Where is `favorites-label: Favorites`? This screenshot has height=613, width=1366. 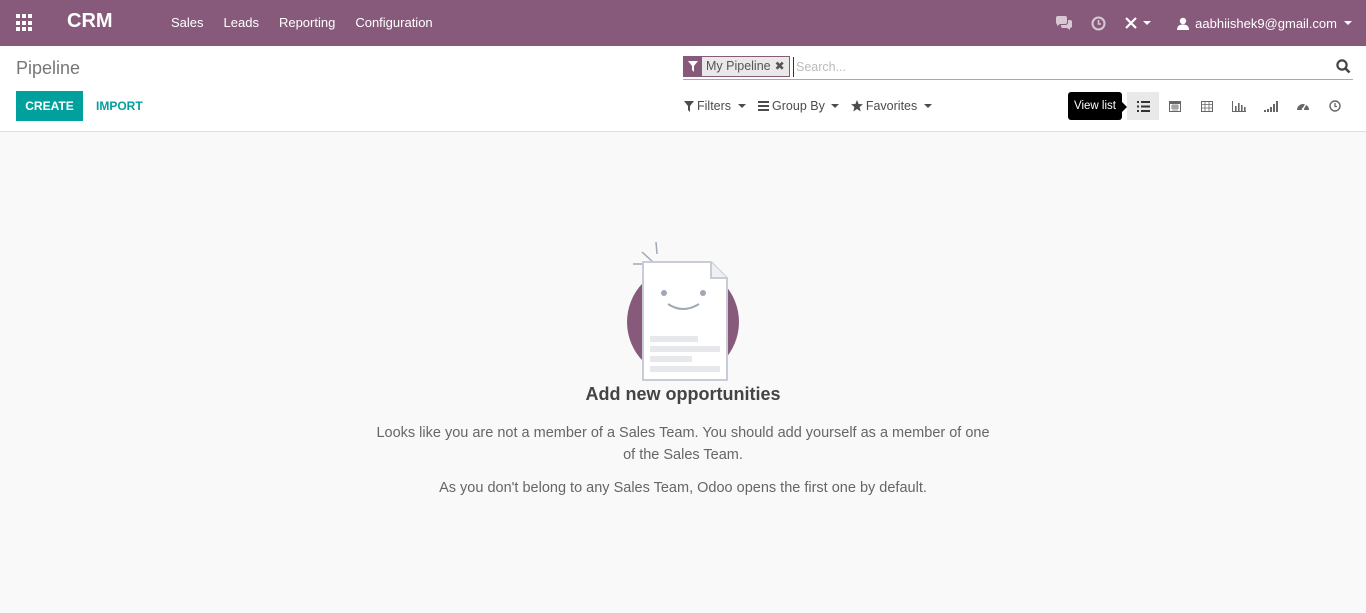
favorites-label: Favorites is located at coordinates (891, 106).